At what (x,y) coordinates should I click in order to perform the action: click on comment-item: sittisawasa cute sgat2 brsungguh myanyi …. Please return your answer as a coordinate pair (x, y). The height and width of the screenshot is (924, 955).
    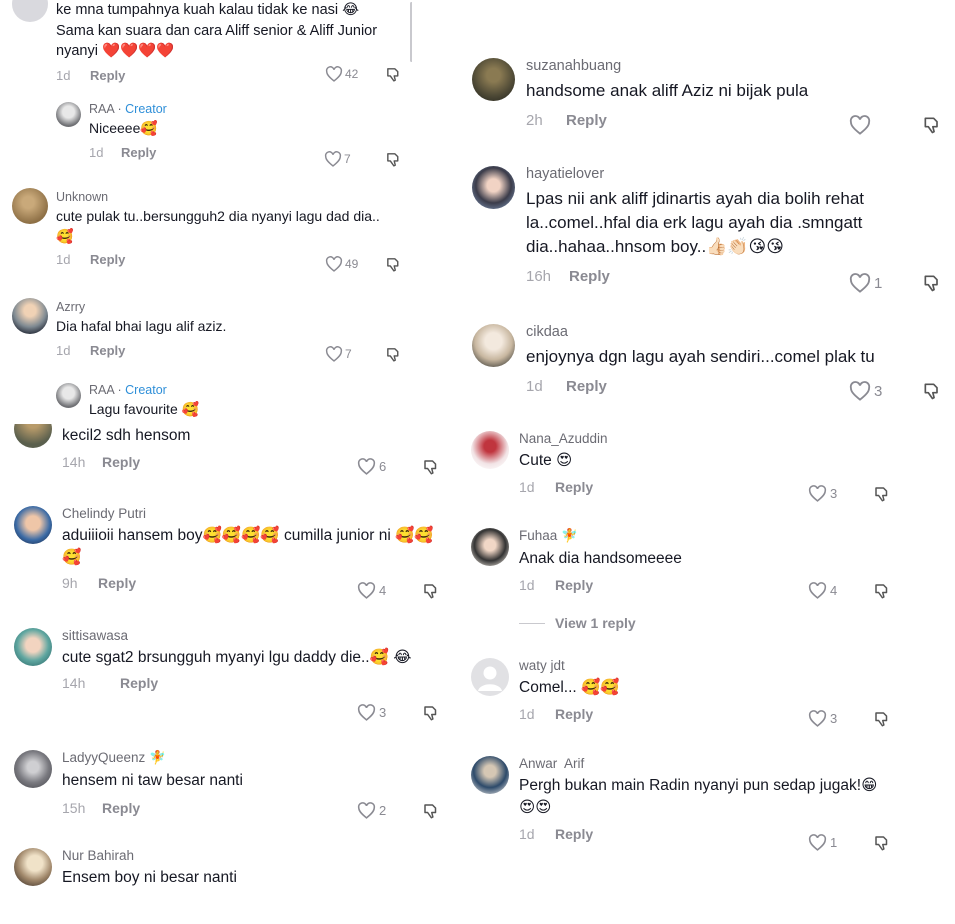
    Looking at the image, I should click on (234, 678).